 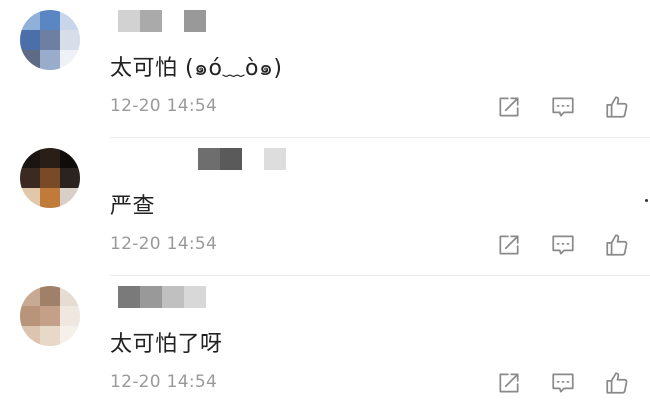 What do you see at coordinates (133, 206) in the screenshot?
I see `comment-text: 严查` at bounding box center [133, 206].